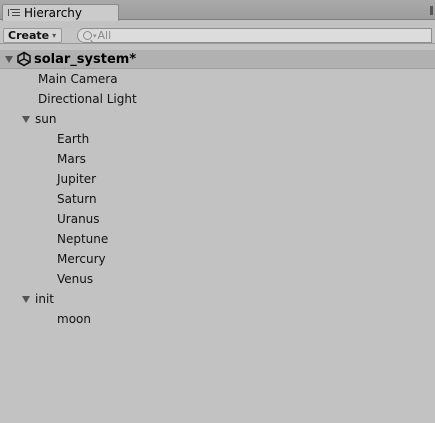  What do you see at coordinates (104, 35) in the screenshot?
I see `search-placeholder: All` at bounding box center [104, 35].